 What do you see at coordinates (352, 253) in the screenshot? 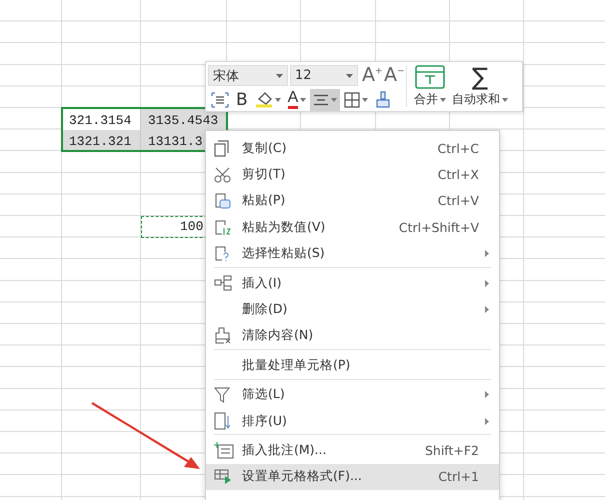
I see `menu-item: 选择性粘贴(S)` at bounding box center [352, 253].